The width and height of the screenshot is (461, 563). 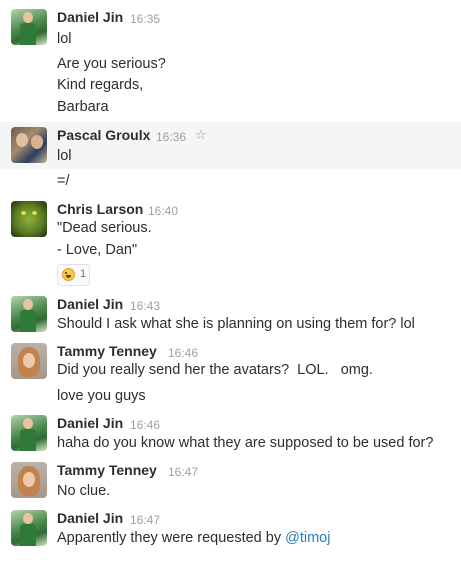 I want to click on message-group: Tammy Tenney 16:47 No clue., so click(x=230, y=483).